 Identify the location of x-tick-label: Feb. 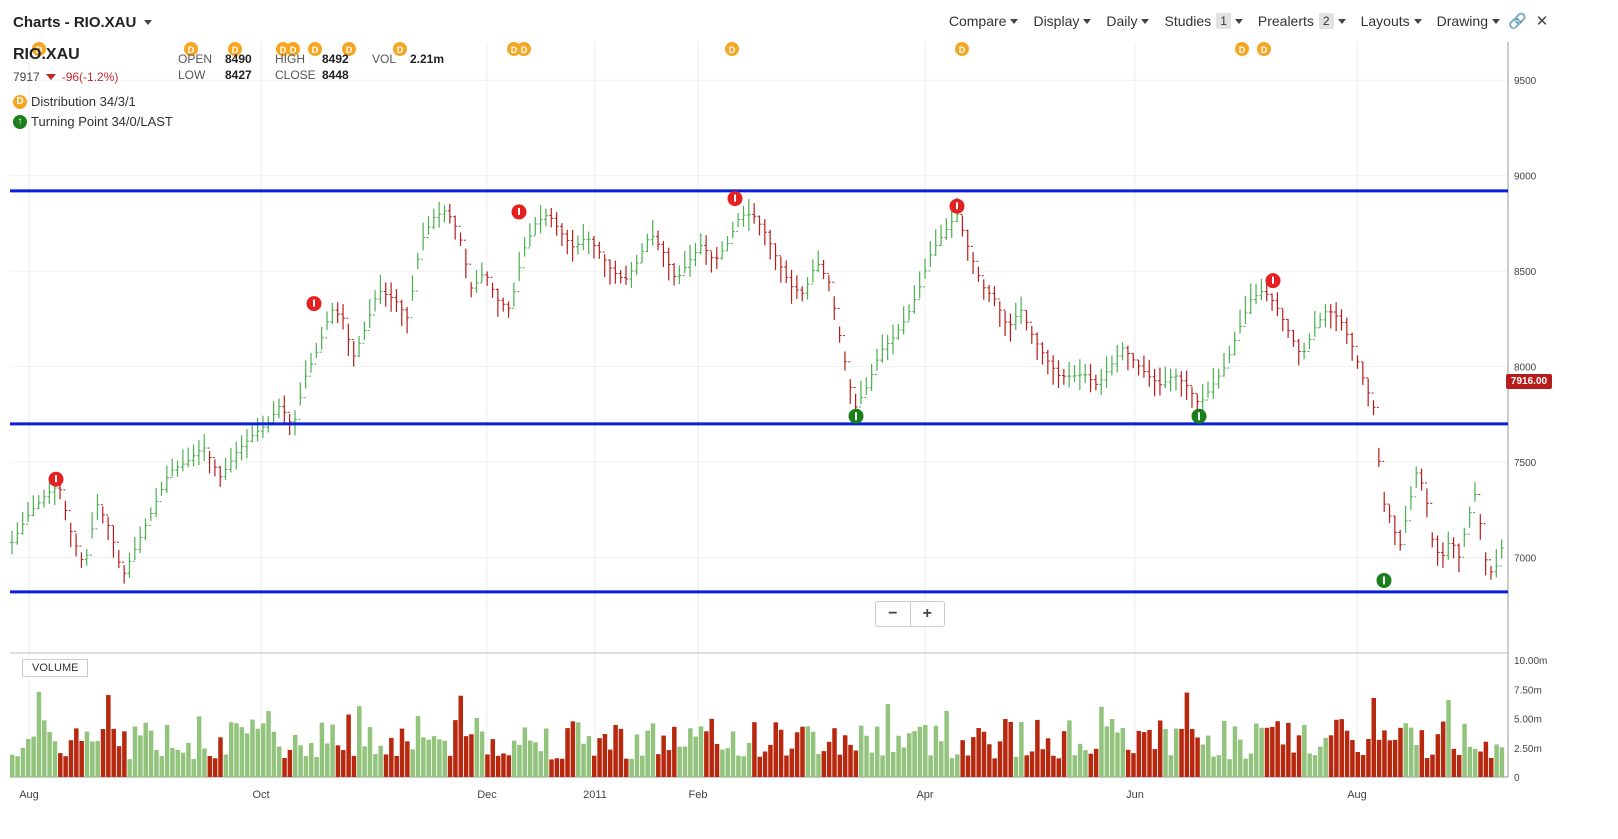
(698, 795).